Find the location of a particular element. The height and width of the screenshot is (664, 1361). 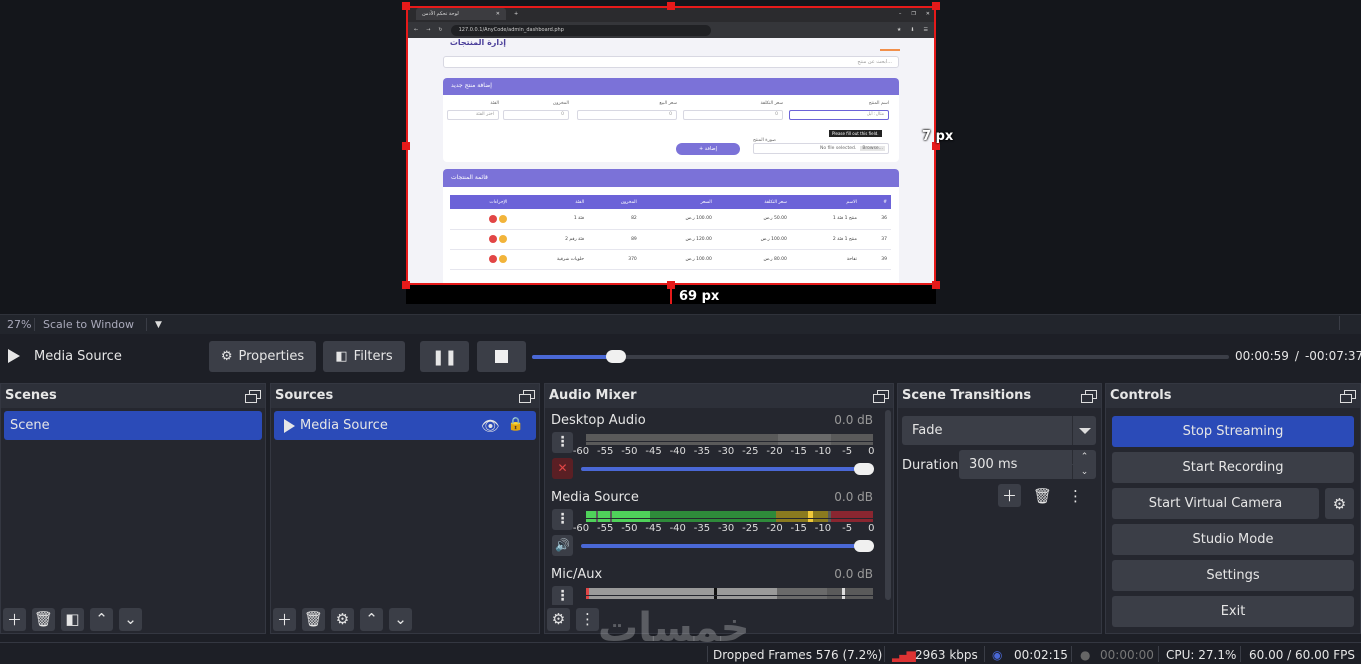

transition-menu-button: ⋮ is located at coordinates (1075, 495).